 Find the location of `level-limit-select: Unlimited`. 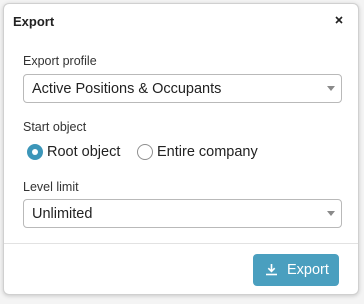

level-limit-select: Unlimited is located at coordinates (182, 213).